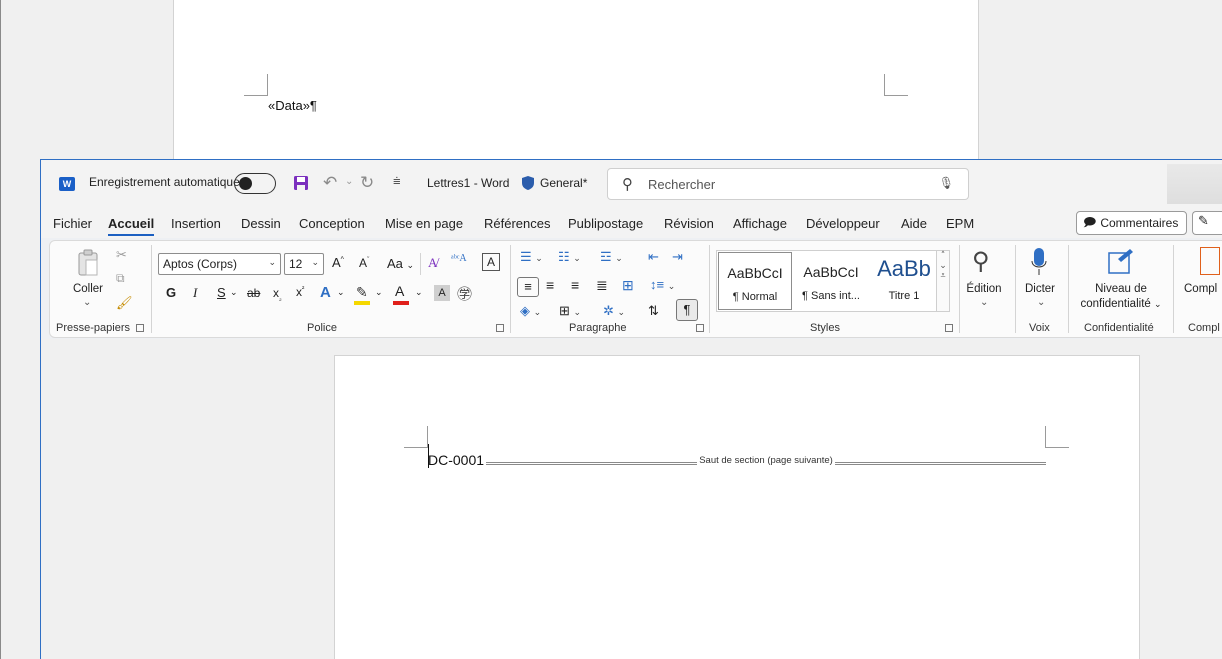 The width and height of the screenshot is (1222, 659). I want to click on char-border-icon: A, so click(491, 262).